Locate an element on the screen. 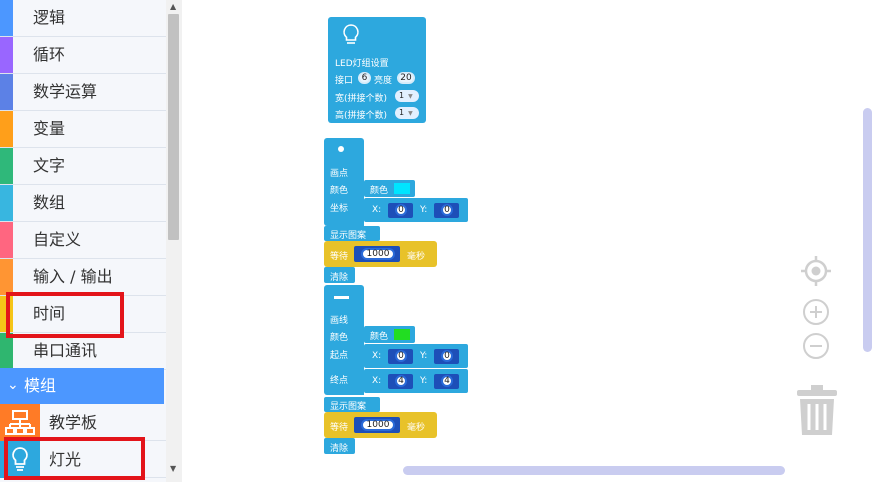 Image resolution: width=879 pixels, height=482 pixels. category-label: 循环 is located at coordinates (49, 54).